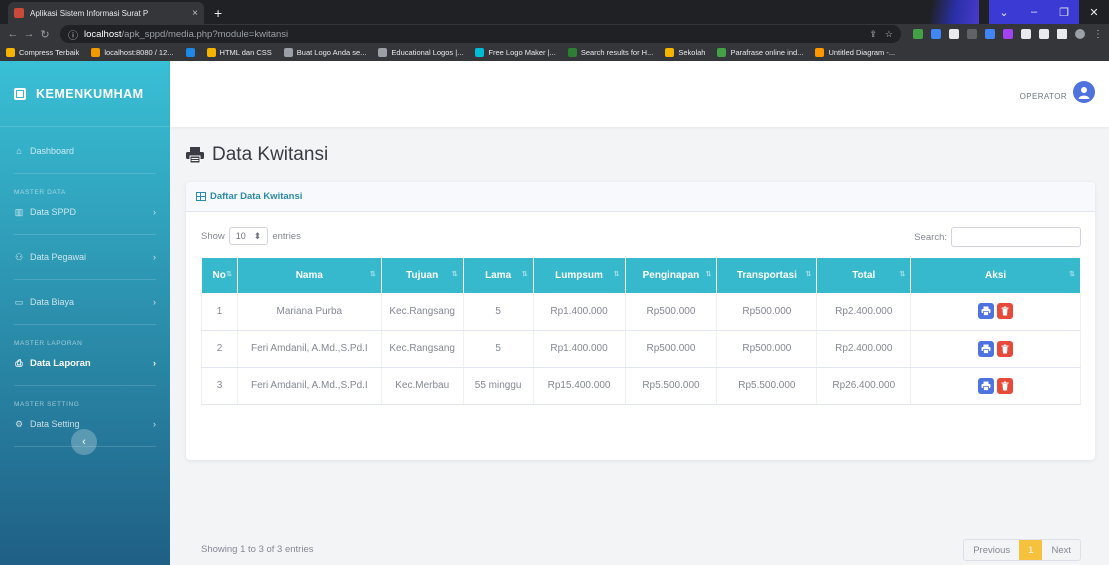  I want to click on profile-avatar, so click(1080, 34).